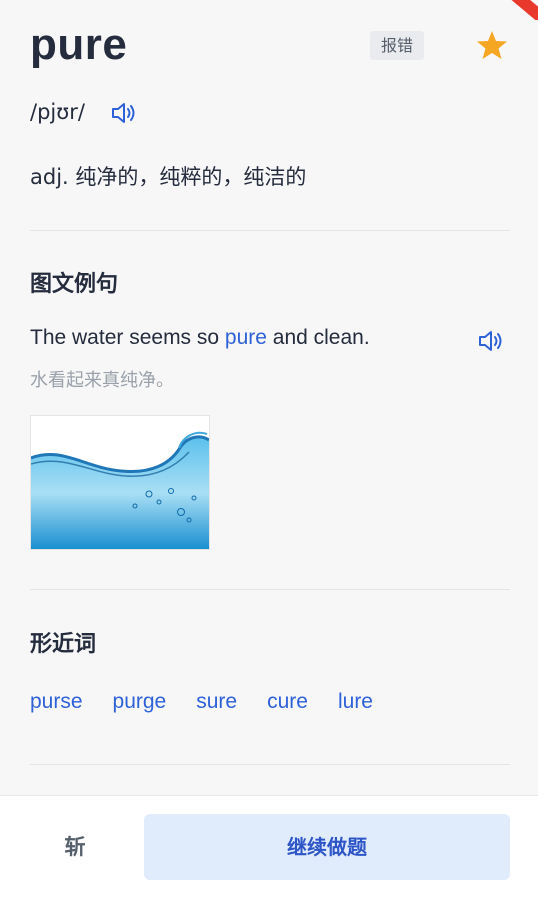 This screenshot has height=899, width=538. Describe the element at coordinates (79, 44) in the screenshot. I see `headword: pure` at that location.